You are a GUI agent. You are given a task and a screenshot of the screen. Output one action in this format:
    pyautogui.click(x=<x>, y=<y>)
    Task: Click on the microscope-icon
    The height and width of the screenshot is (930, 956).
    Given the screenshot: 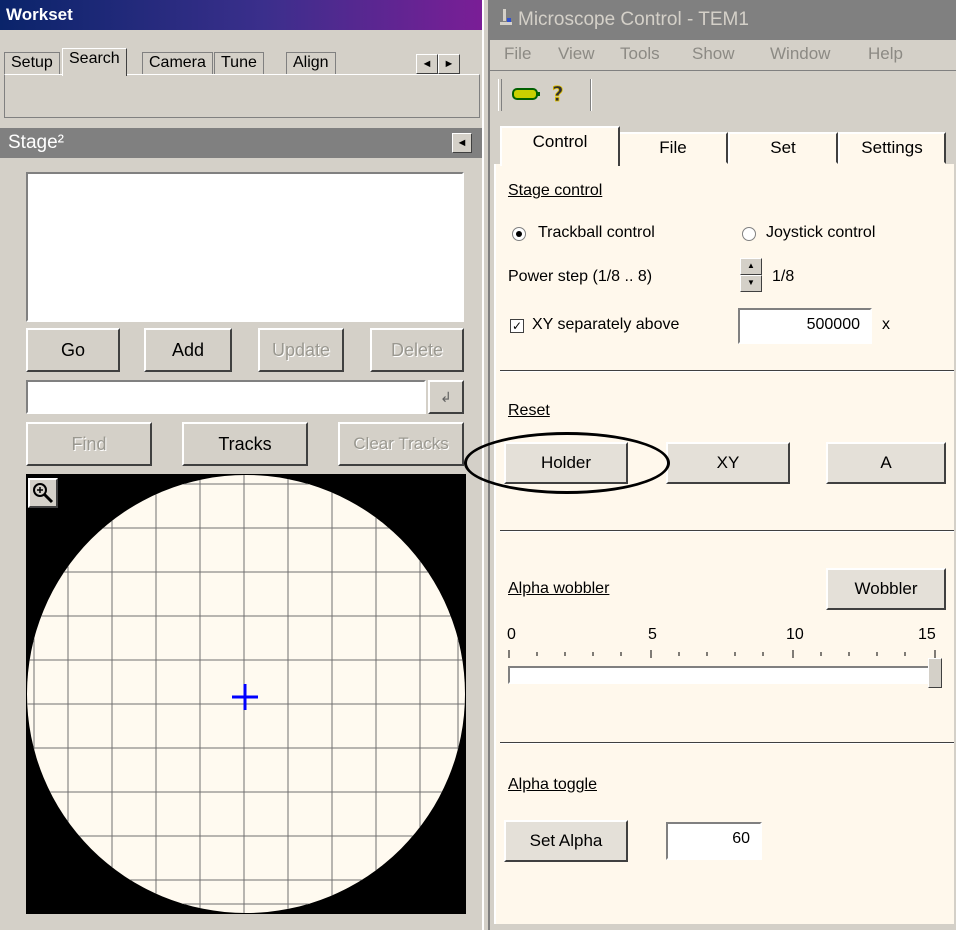 What is the action you would take?
    pyautogui.click(x=506, y=18)
    